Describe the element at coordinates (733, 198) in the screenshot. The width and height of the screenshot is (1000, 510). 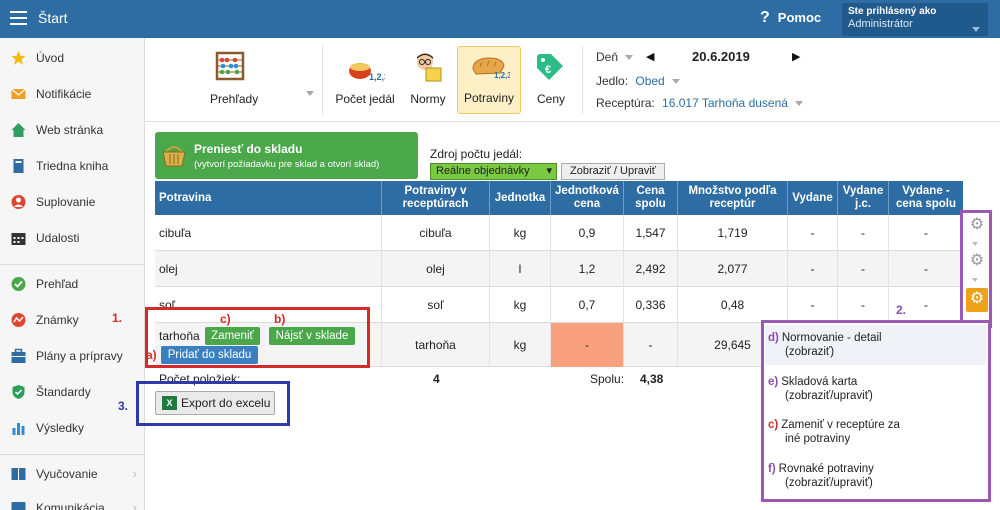
I see `col-mnozstvo: Množstvo podľa receptúr` at that location.